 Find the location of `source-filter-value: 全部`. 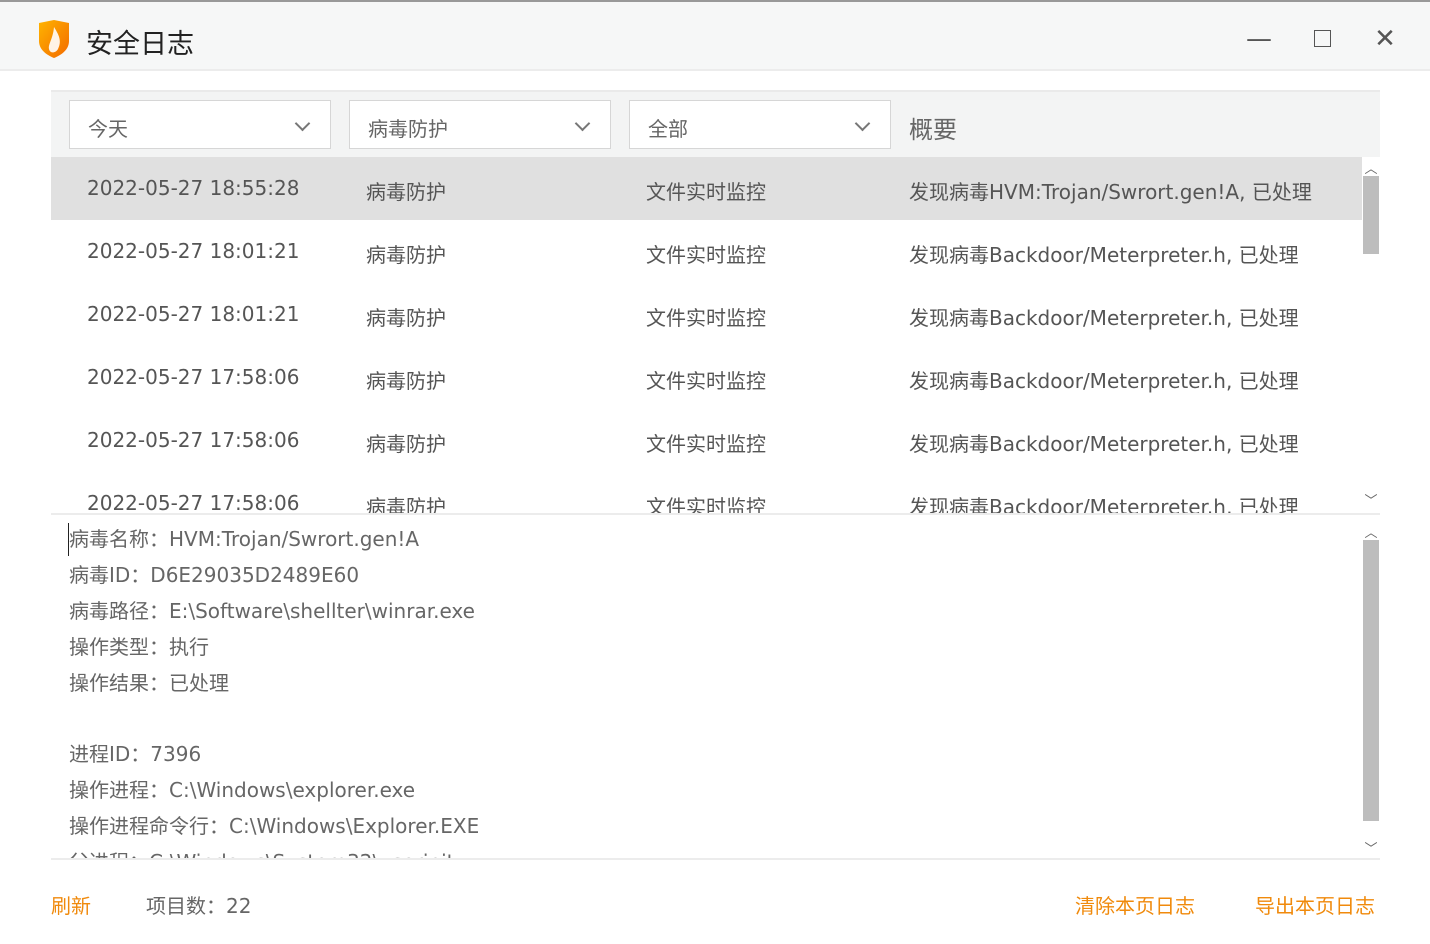

source-filter-value: 全部 is located at coordinates (668, 129).